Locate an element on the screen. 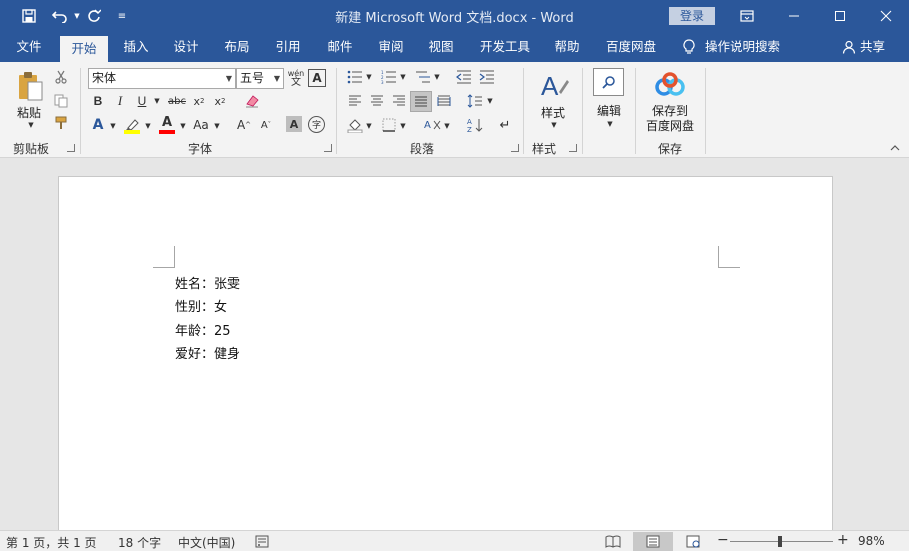 This screenshot has width=909, height=551. align-right-icon is located at coordinates (399, 101).